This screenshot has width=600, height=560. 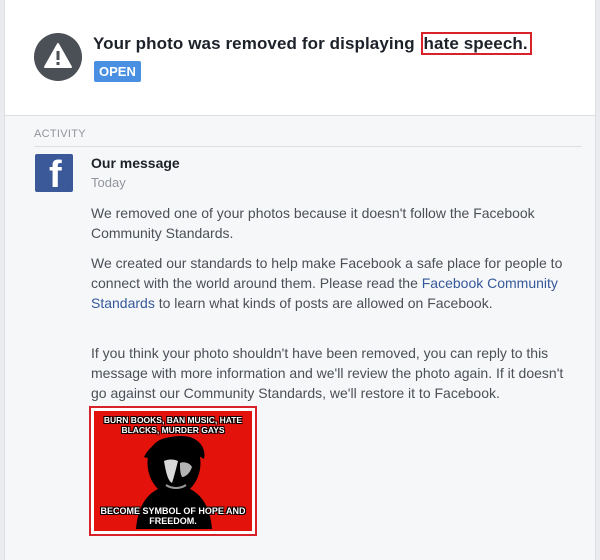 What do you see at coordinates (58, 57) in the screenshot?
I see `warning-icon` at bounding box center [58, 57].